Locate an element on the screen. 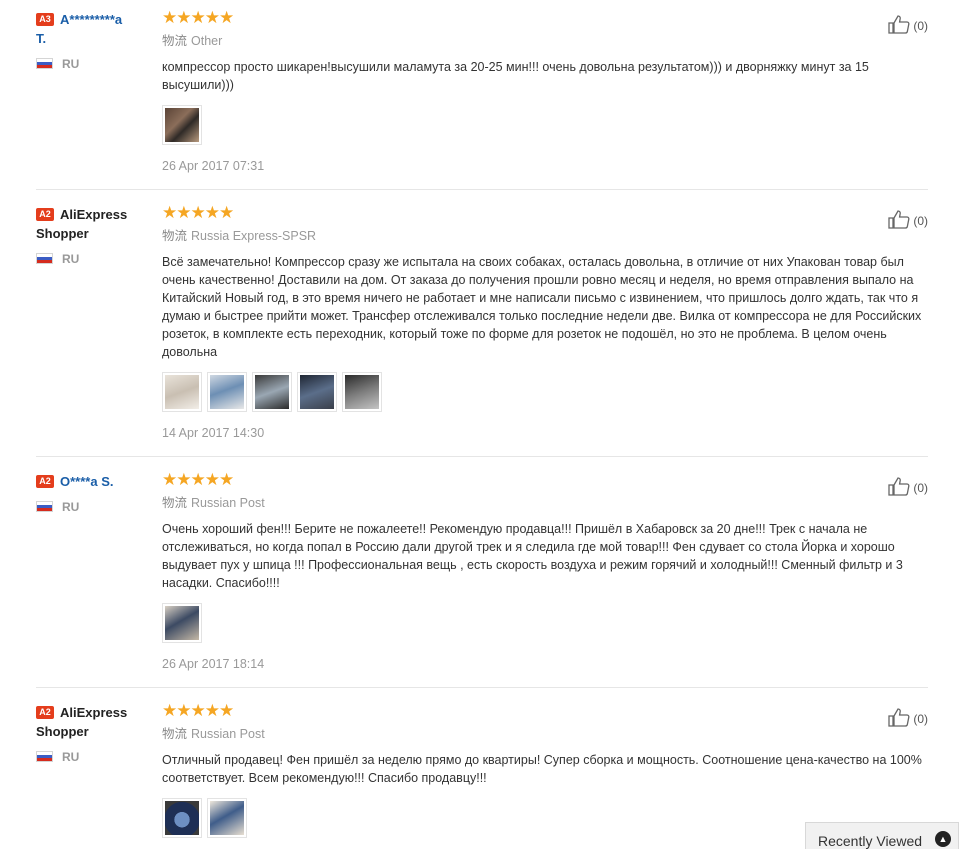  reviewer-name-cont: T. is located at coordinates (96, 38).